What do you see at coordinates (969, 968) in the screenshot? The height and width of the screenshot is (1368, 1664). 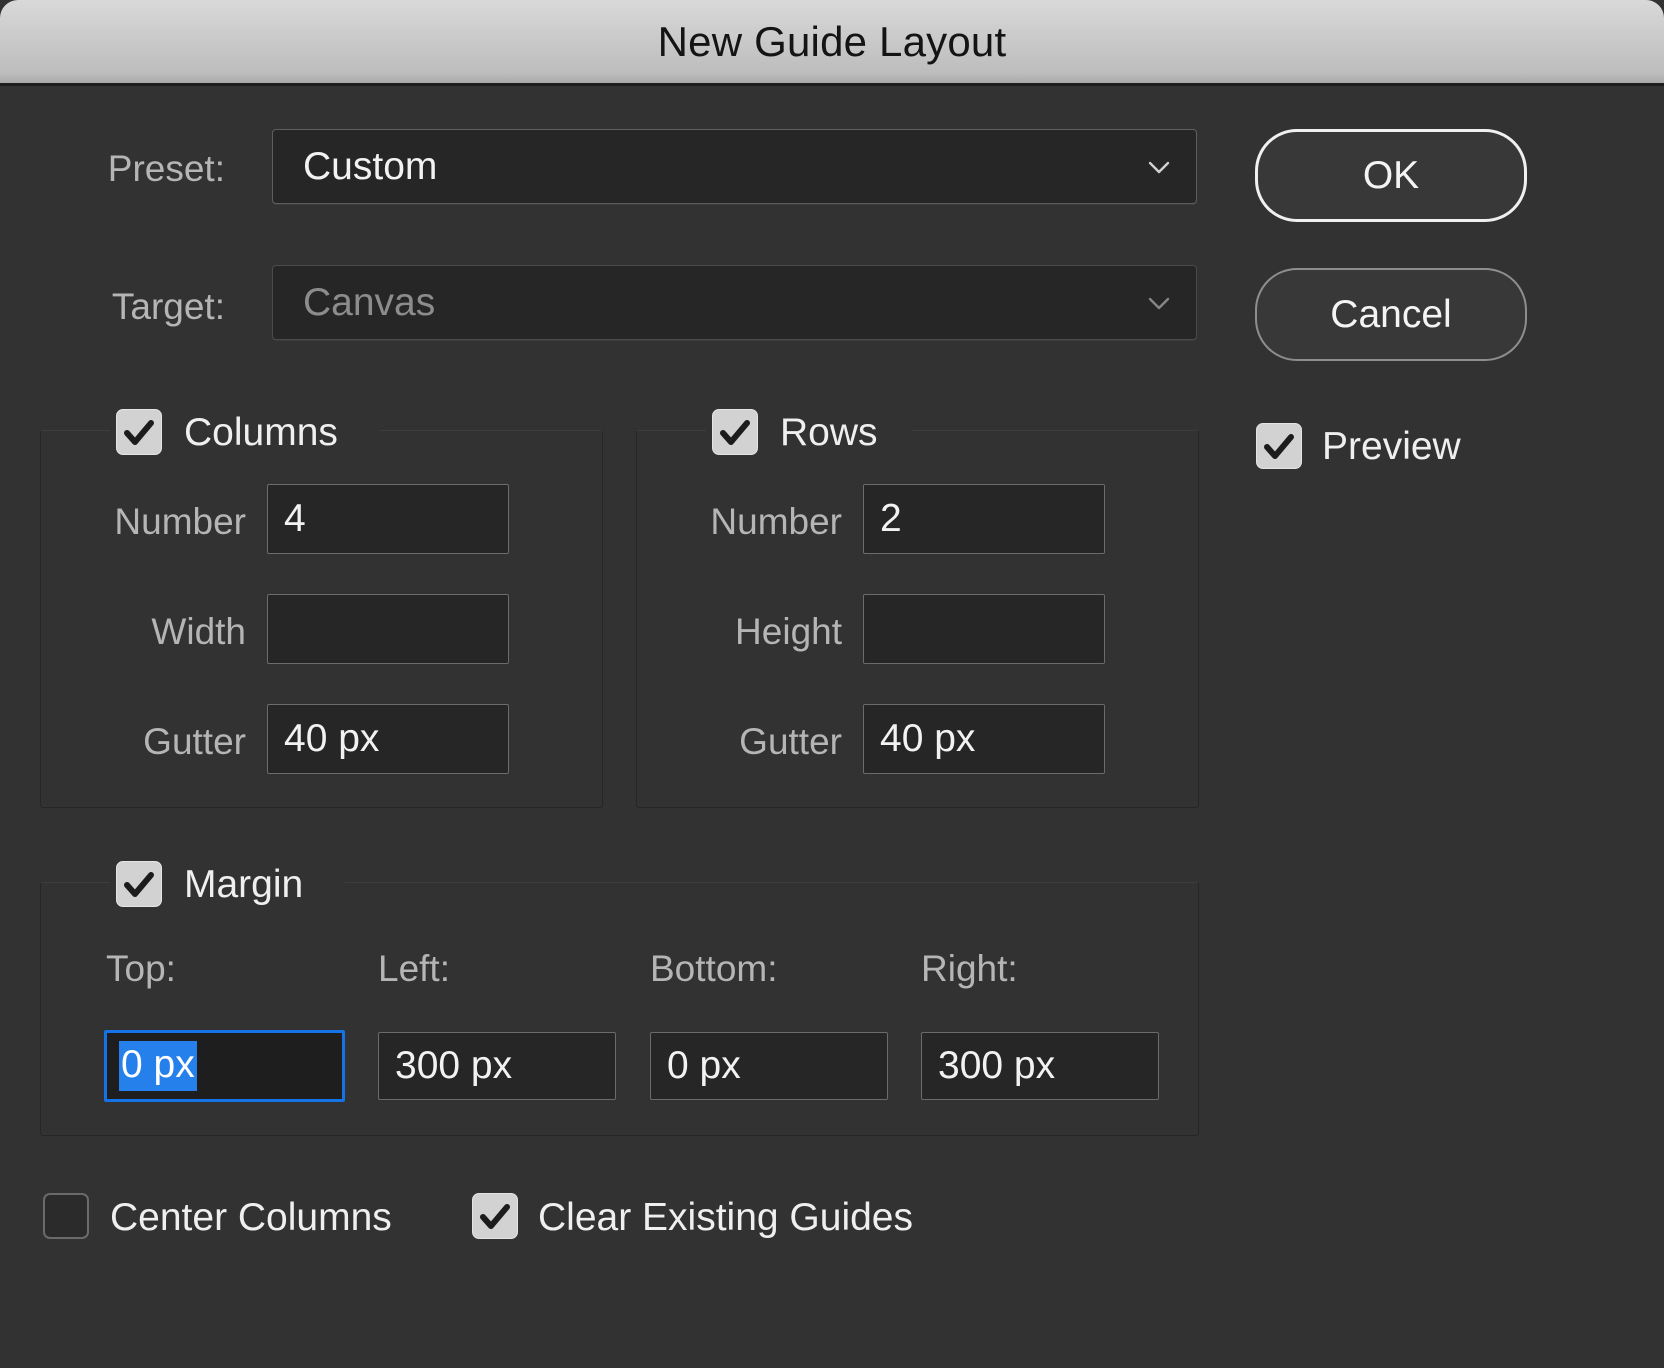 I see `margin-right-label: Right:` at bounding box center [969, 968].